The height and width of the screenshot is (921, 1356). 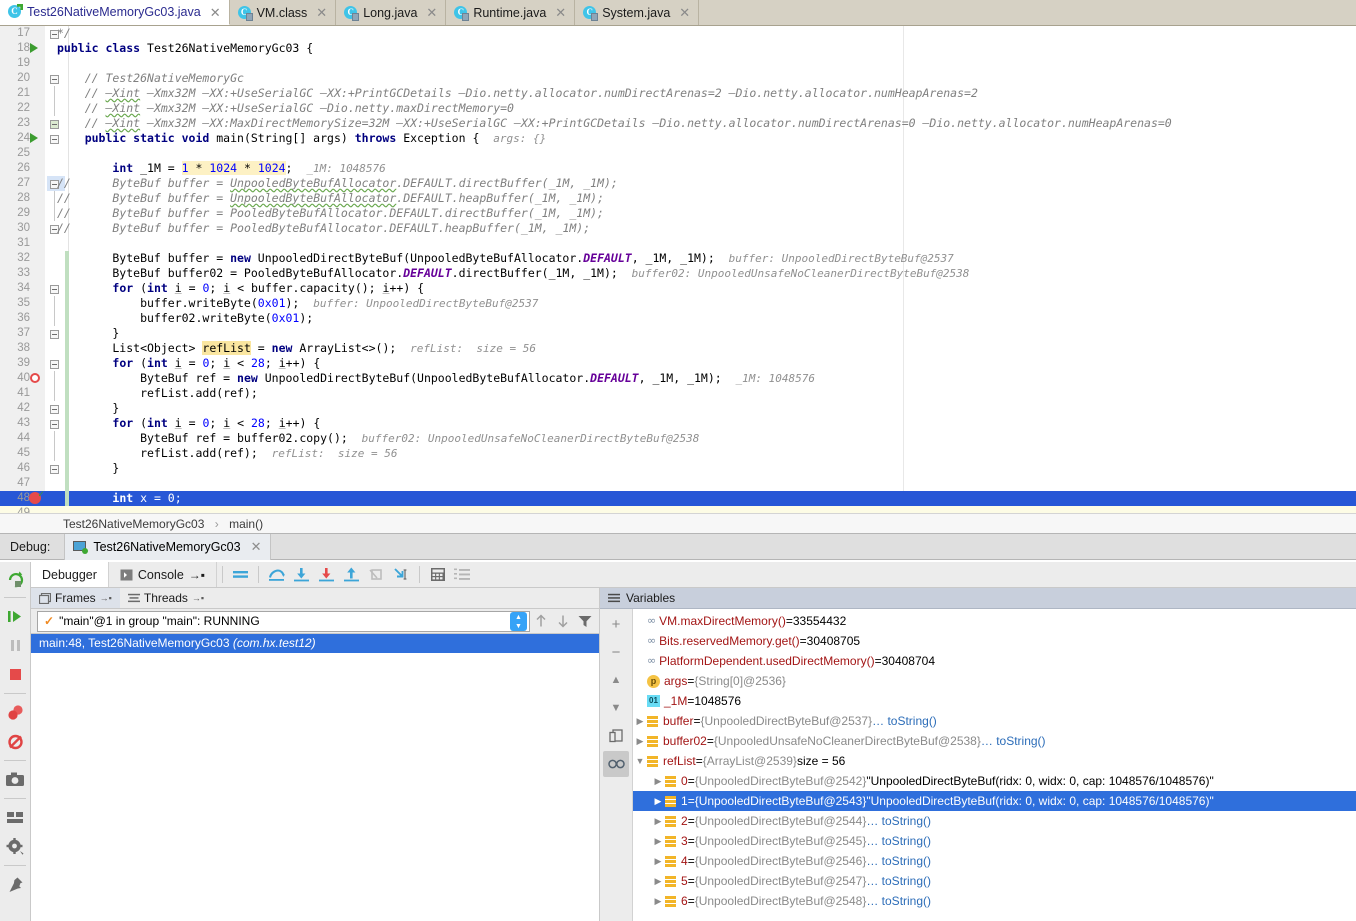 What do you see at coordinates (616, 708) in the screenshot?
I see `move-watch-down-button: ▼` at bounding box center [616, 708].